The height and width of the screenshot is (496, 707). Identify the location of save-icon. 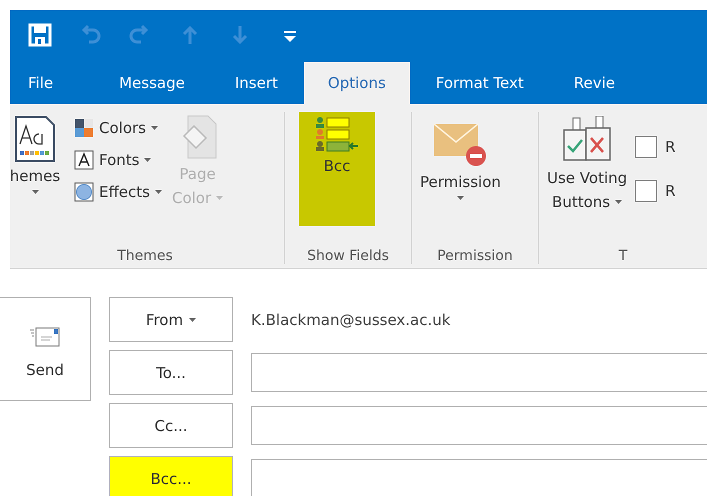
(40, 35).